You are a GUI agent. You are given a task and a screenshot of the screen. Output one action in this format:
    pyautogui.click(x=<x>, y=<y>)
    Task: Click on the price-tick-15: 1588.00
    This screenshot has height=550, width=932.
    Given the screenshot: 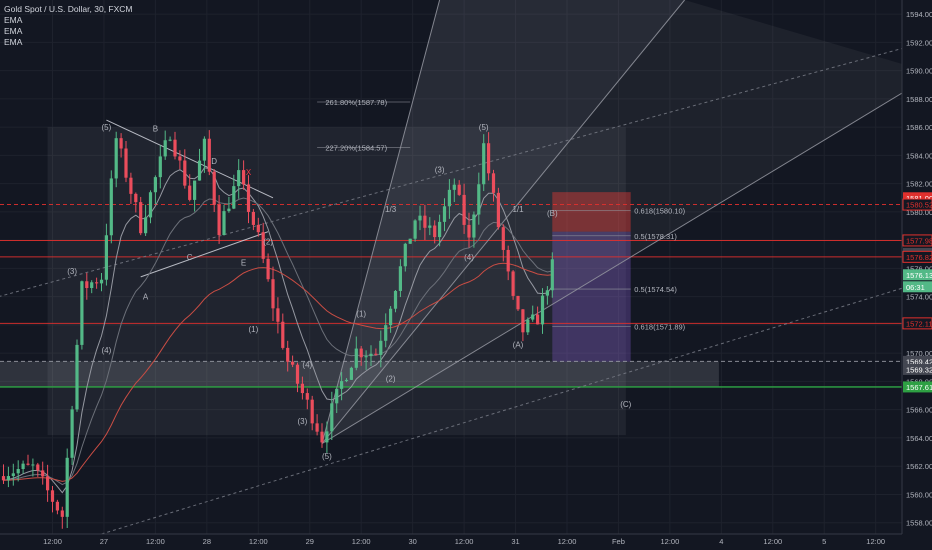 What is the action you would take?
    pyautogui.click(x=919, y=99)
    